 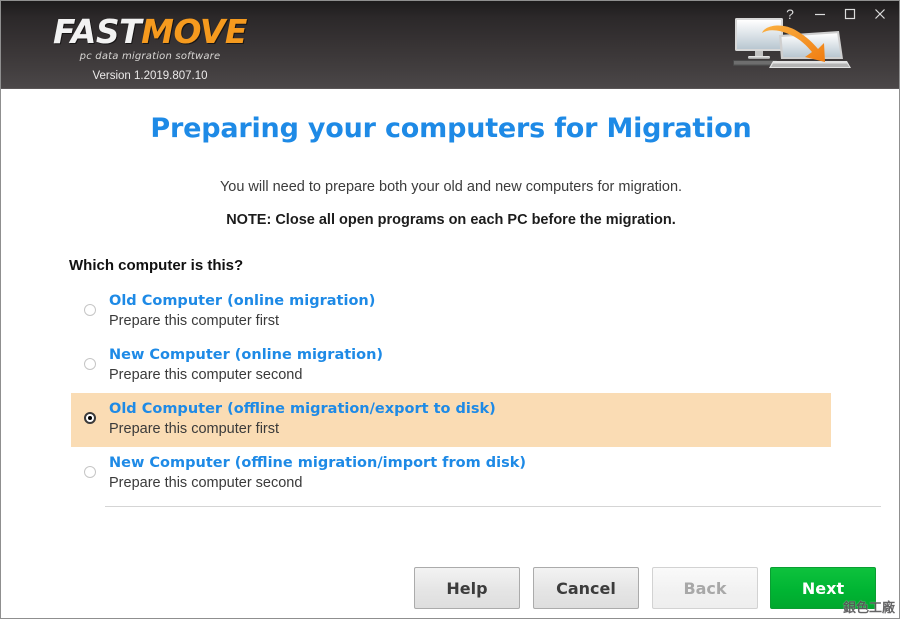 I want to click on maximize-icon, so click(x=850, y=14).